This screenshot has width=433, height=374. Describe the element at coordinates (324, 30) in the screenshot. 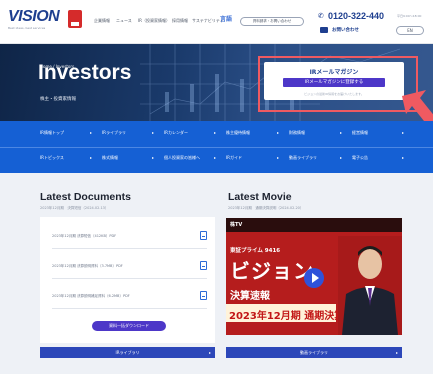

I see `mail-icon` at that location.